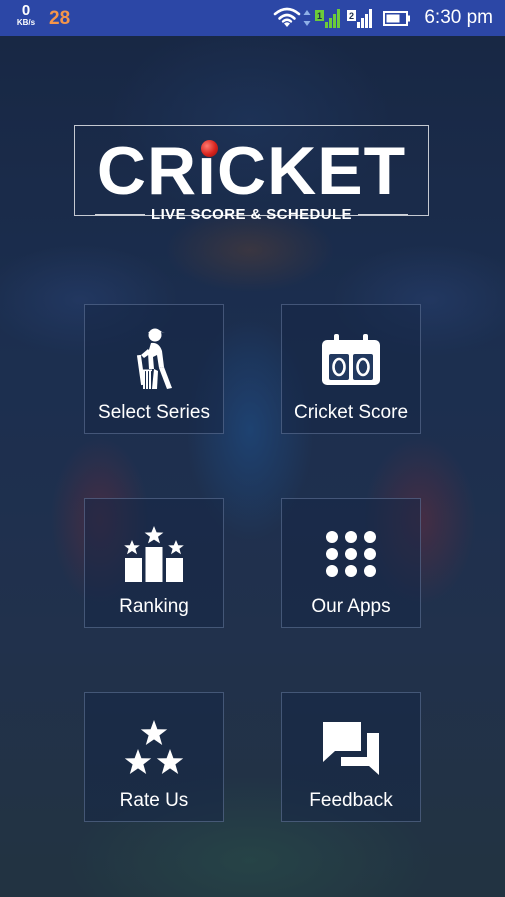  Describe the element at coordinates (154, 554) in the screenshot. I see `podium-stars-icon` at that location.